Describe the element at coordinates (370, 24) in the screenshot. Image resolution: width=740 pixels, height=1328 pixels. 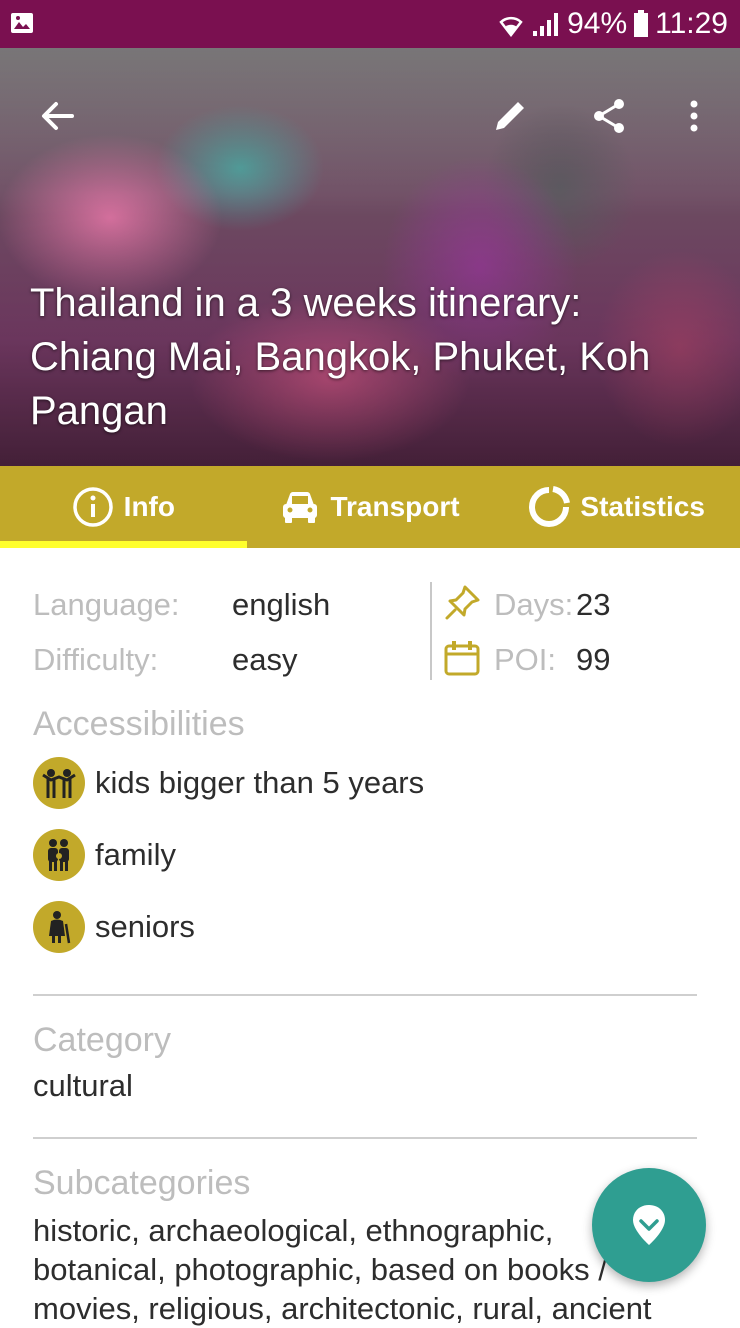
I see `status-bar: 94% 11:29` at that location.